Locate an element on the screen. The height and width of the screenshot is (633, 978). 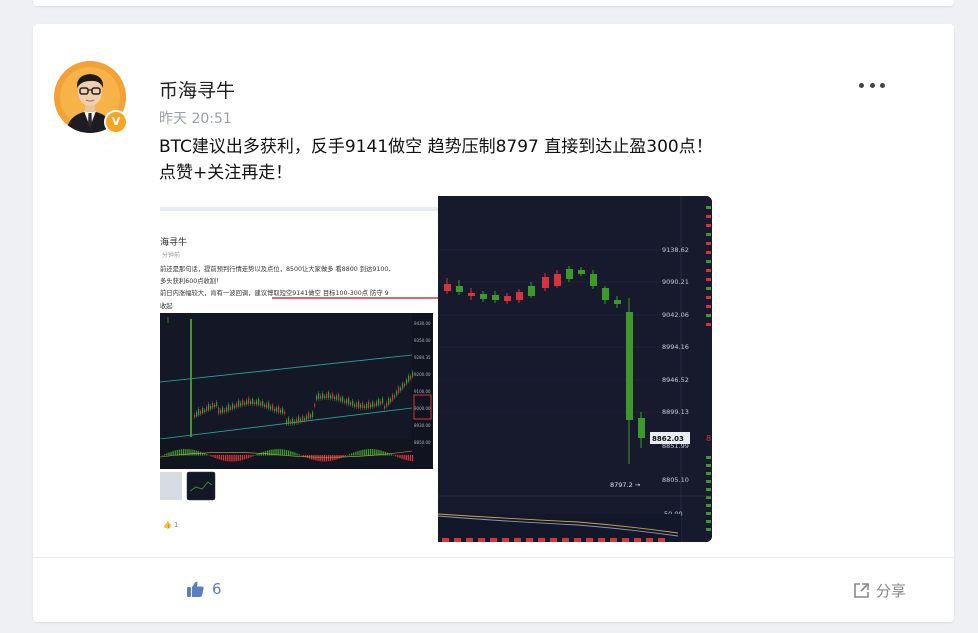
img2-price-tick: 9138.62 is located at coordinates (675, 250).